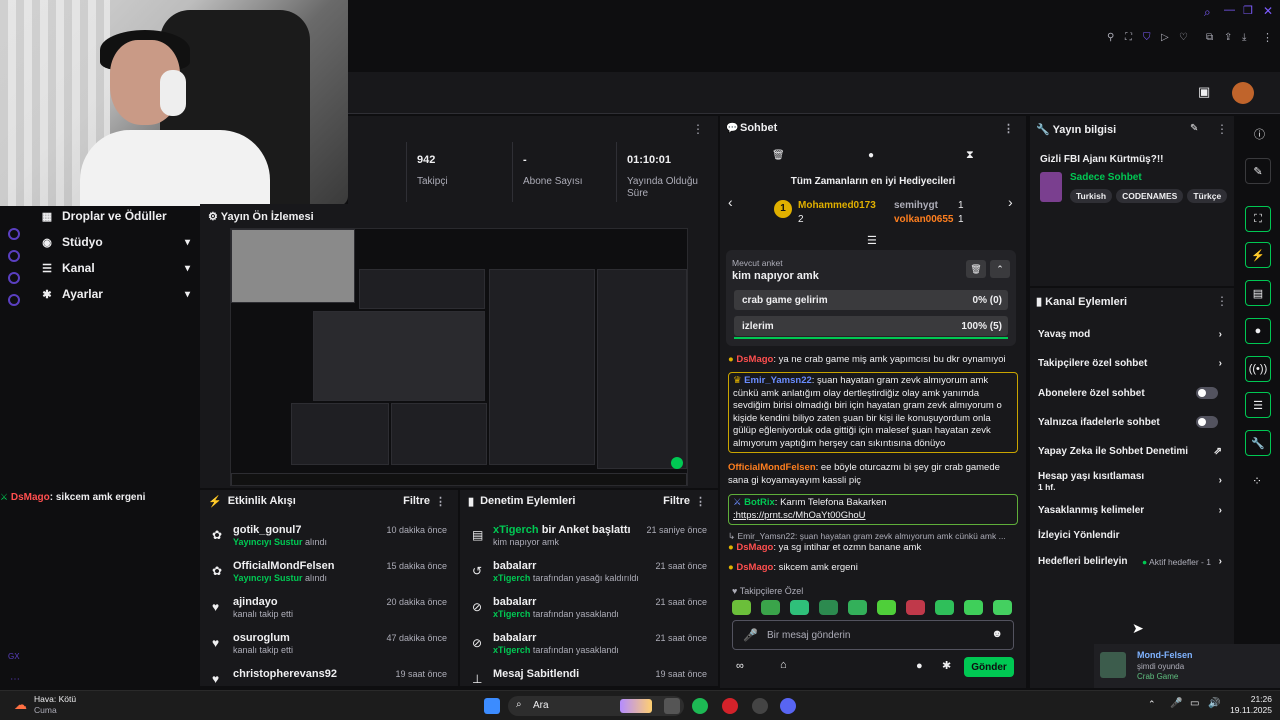 This screenshot has height=720, width=1280. I want to click on wrench-icon: 🔧, so click(1258, 443).